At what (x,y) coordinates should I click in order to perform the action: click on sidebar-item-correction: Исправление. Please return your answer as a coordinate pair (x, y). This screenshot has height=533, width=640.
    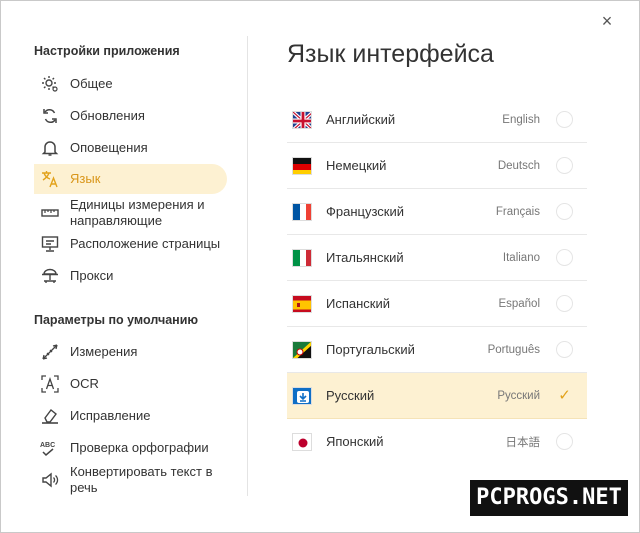
    Looking at the image, I should click on (130, 416).